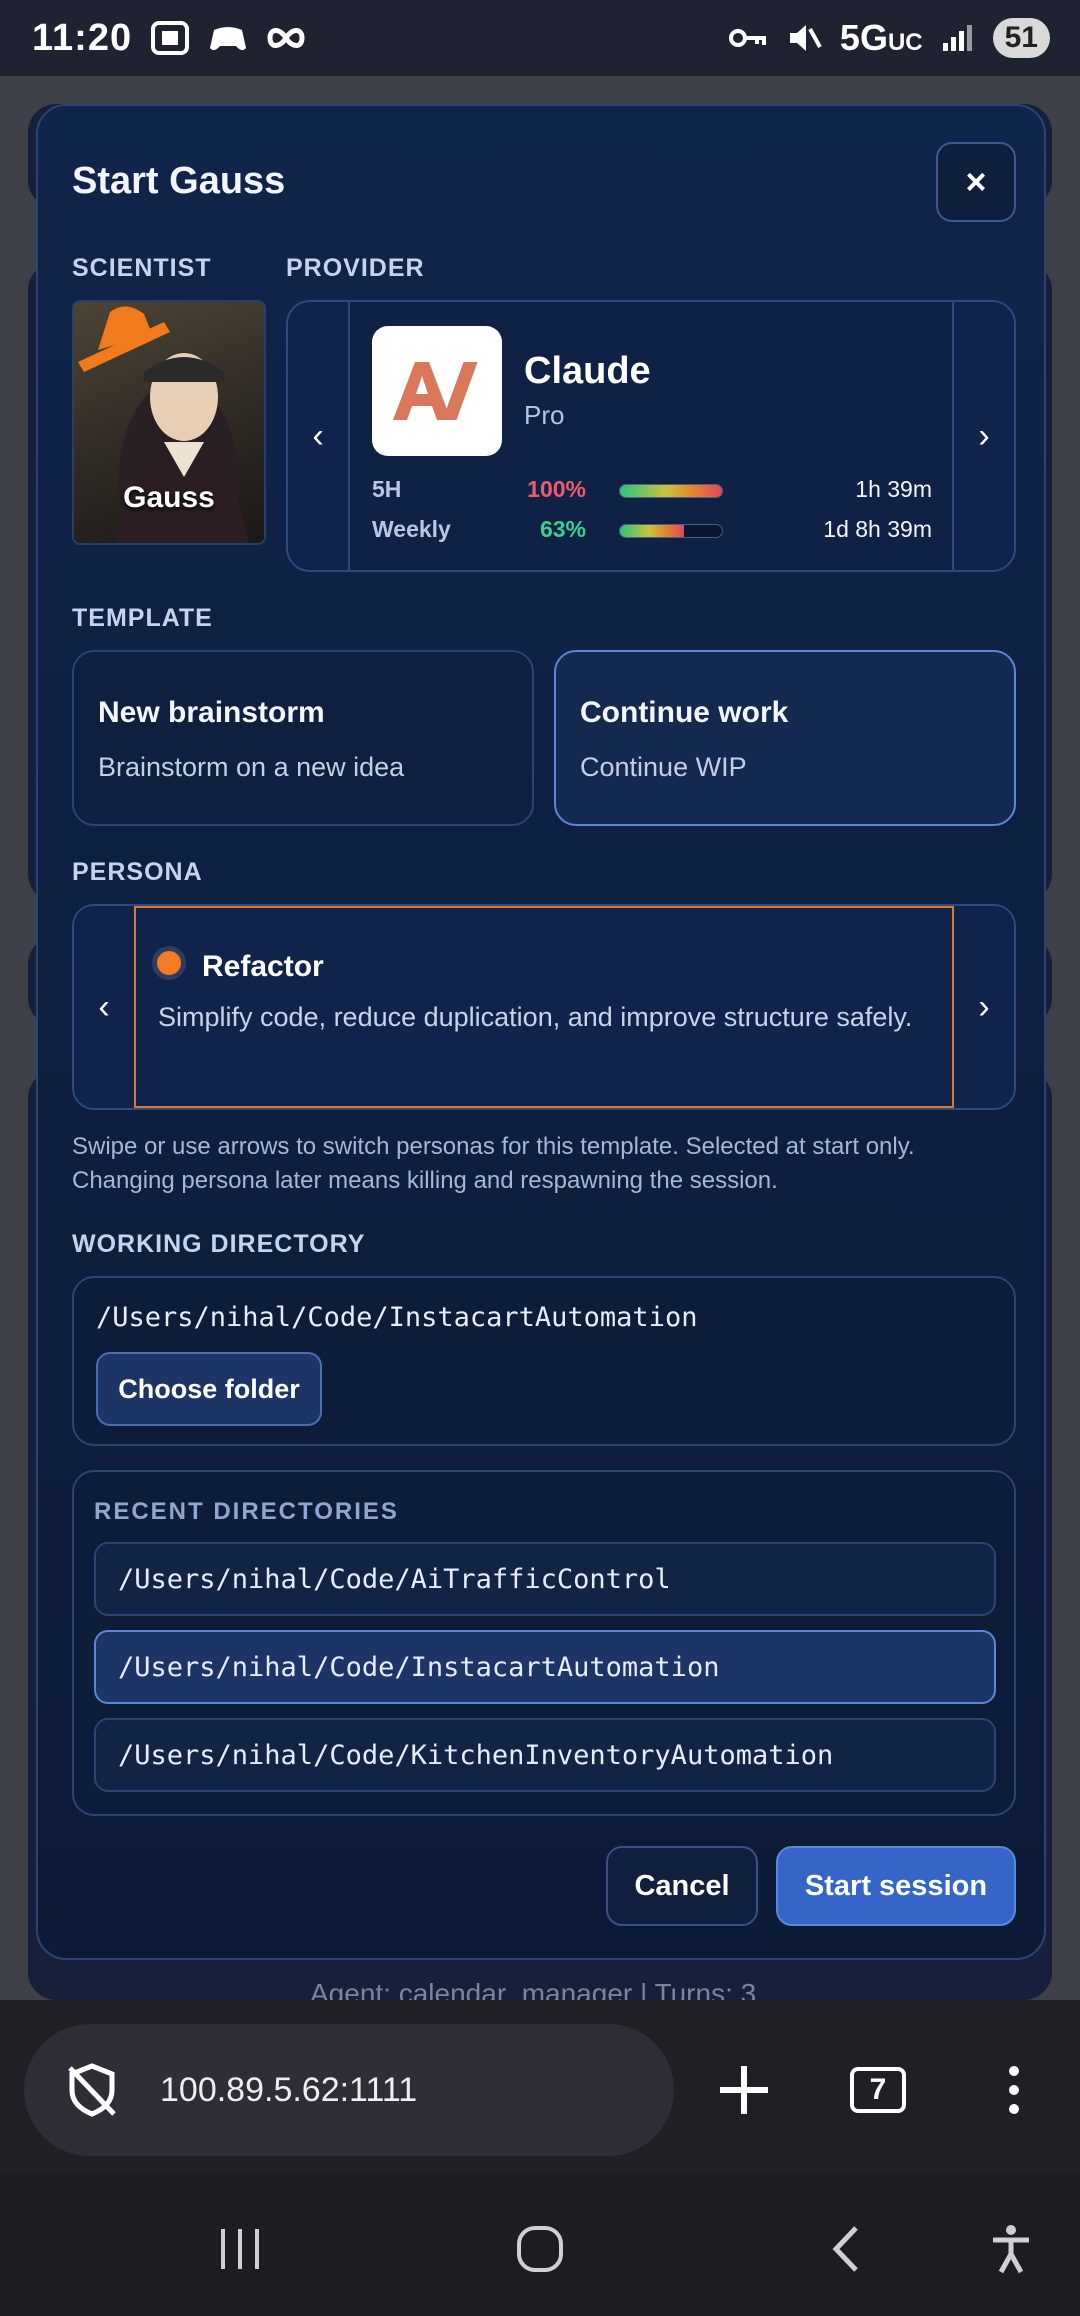 This screenshot has height=2316, width=1080. What do you see at coordinates (747, 38) in the screenshot?
I see `vpn-key-icon` at bounding box center [747, 38].